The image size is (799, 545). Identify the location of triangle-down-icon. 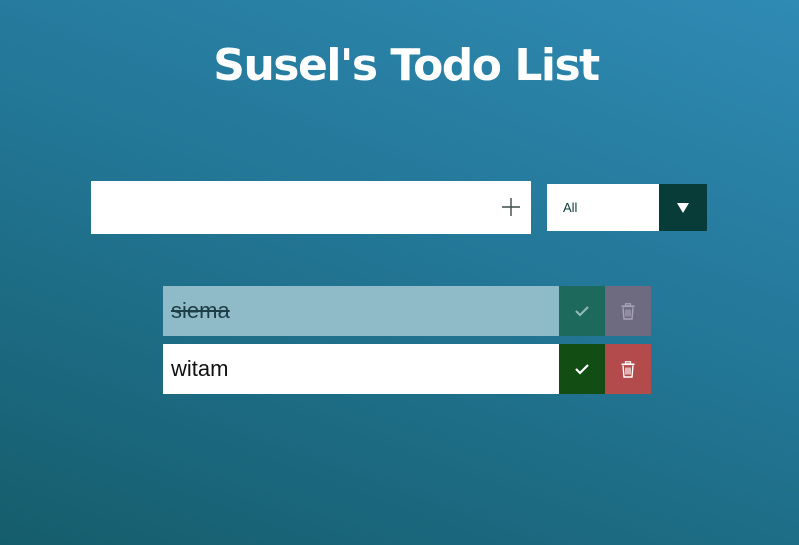
(683, 207).